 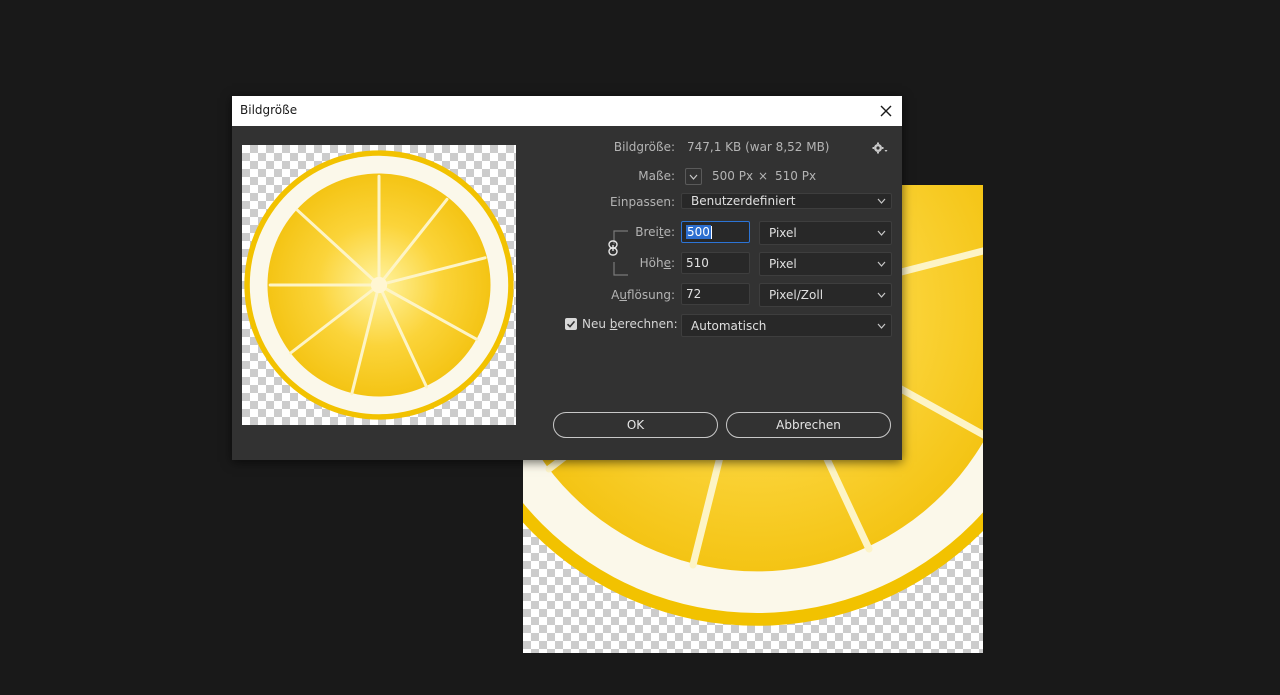 I want to click on dimensions-label: Maße:, so click(x=656, y=176).